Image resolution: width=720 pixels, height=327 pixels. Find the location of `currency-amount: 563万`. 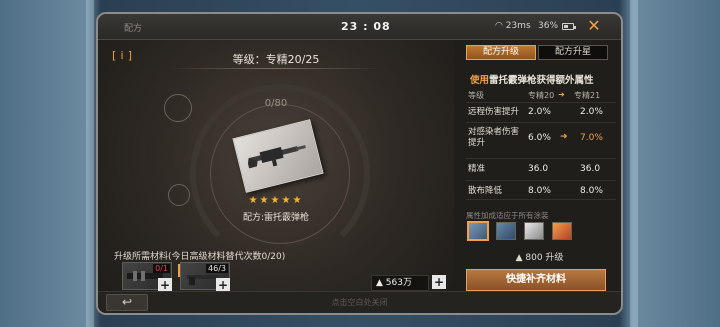

currency-amount: 563万 is located at coordinates (398, 283).